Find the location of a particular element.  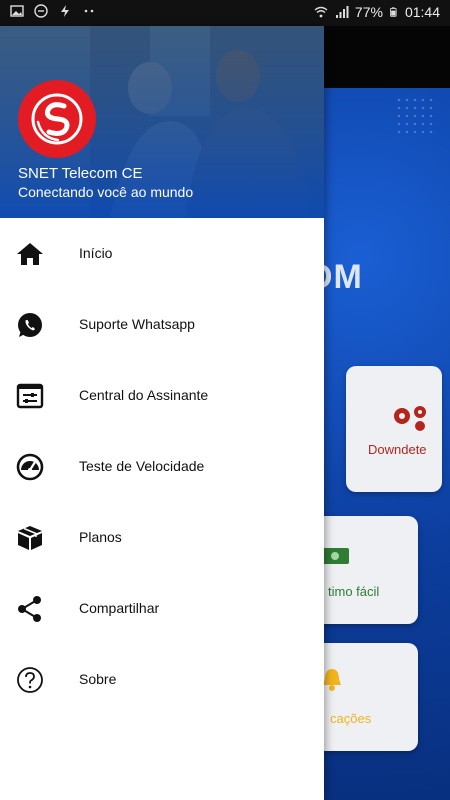

menu-item-label: Sobre is located at coordinates (98, 679).